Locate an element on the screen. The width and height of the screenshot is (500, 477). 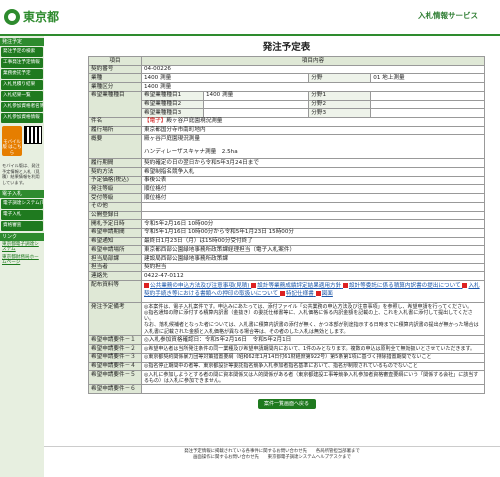
footer-line-2: 画面操作に関するお問い合わせ先 東京都電子調達システムヘルプデスクまで is located at coordinates (272, 458).